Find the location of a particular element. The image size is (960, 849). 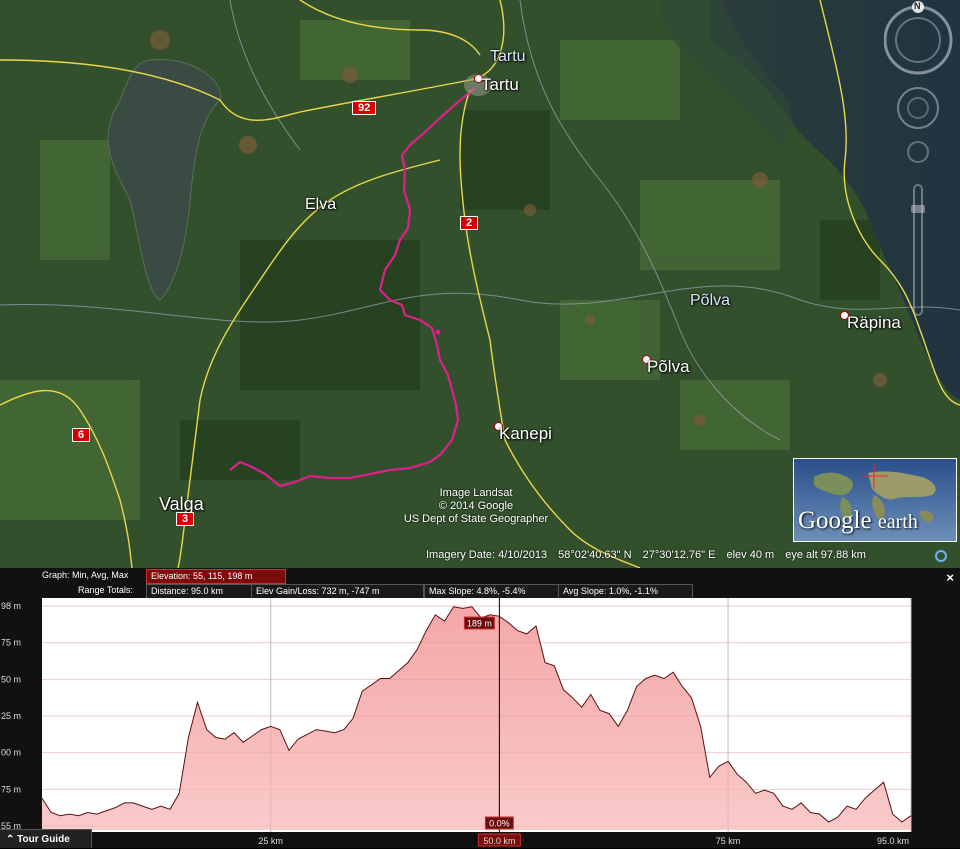

navigation-controls: N is located at coordinates (921, 210).